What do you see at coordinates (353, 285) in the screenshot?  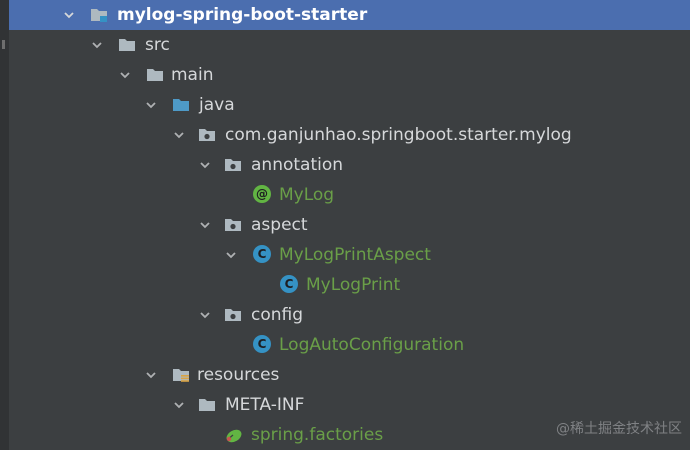 I see `tree-node-label: MyLogPrint` at bounding box center [353, 285].